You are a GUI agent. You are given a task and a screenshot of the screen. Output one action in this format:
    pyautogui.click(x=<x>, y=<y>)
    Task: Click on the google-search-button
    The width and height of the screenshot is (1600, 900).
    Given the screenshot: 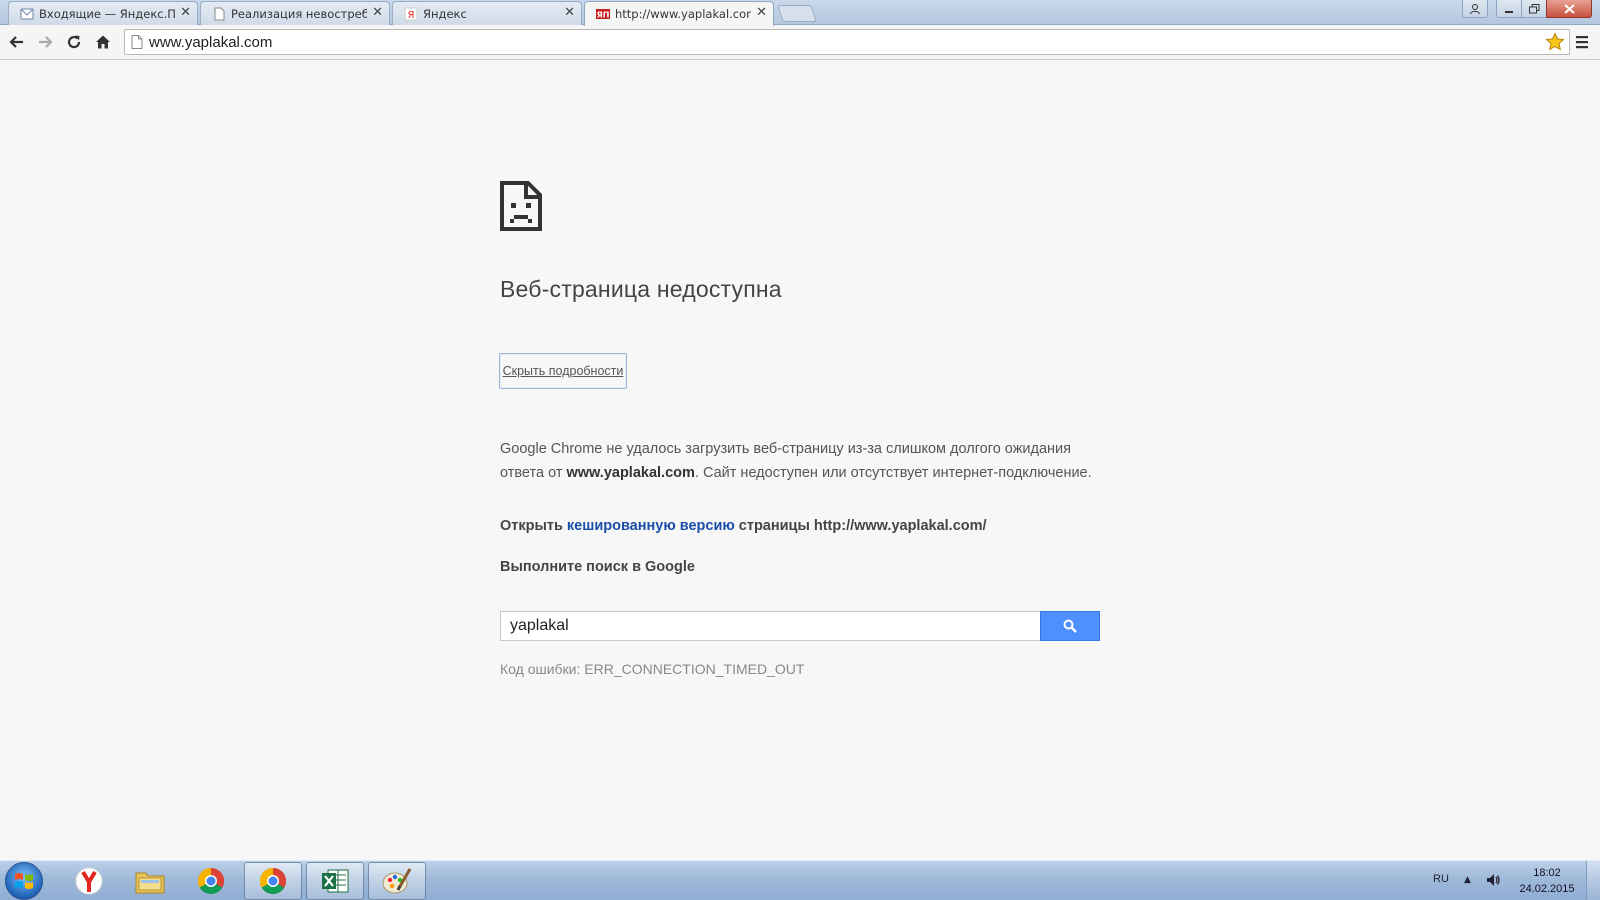 What is the action you would take?
    pyautogui.click(x=1070, y=626)
    